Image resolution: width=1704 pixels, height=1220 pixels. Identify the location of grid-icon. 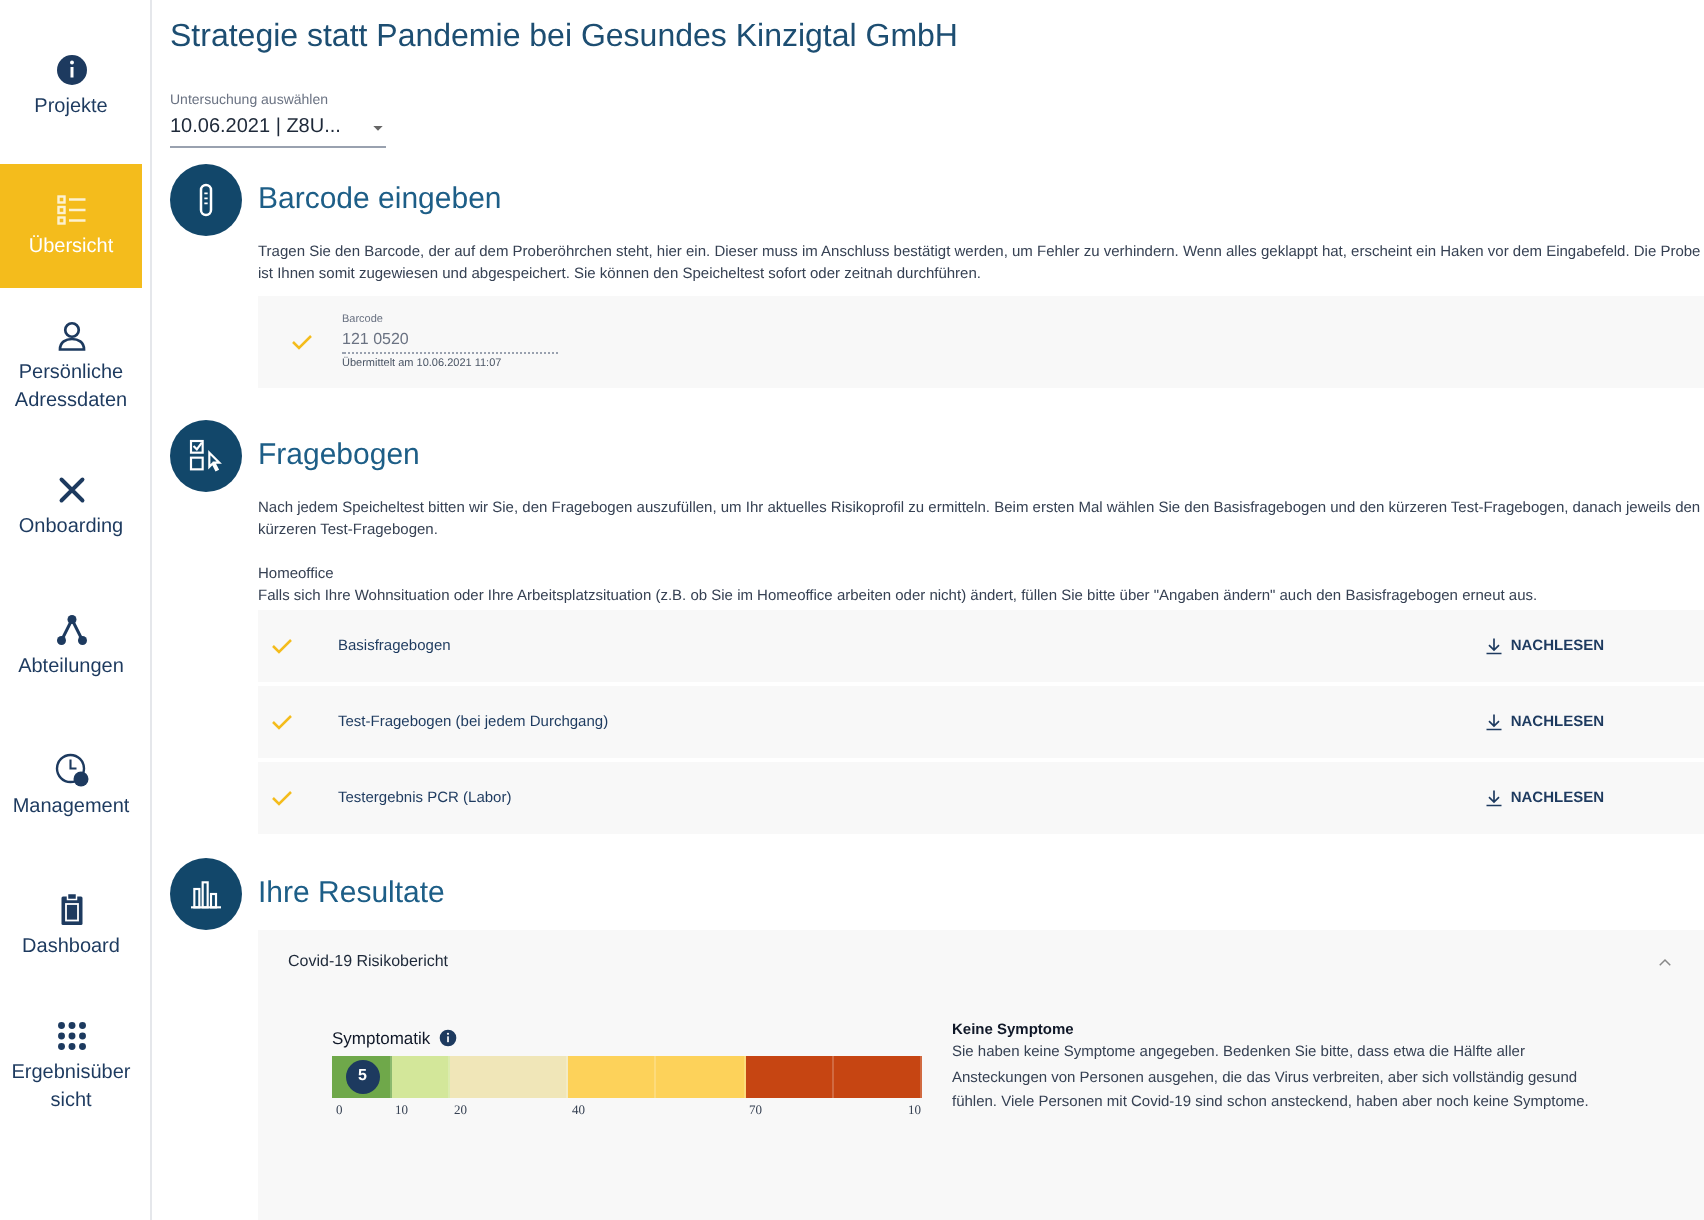
(71, 1035).